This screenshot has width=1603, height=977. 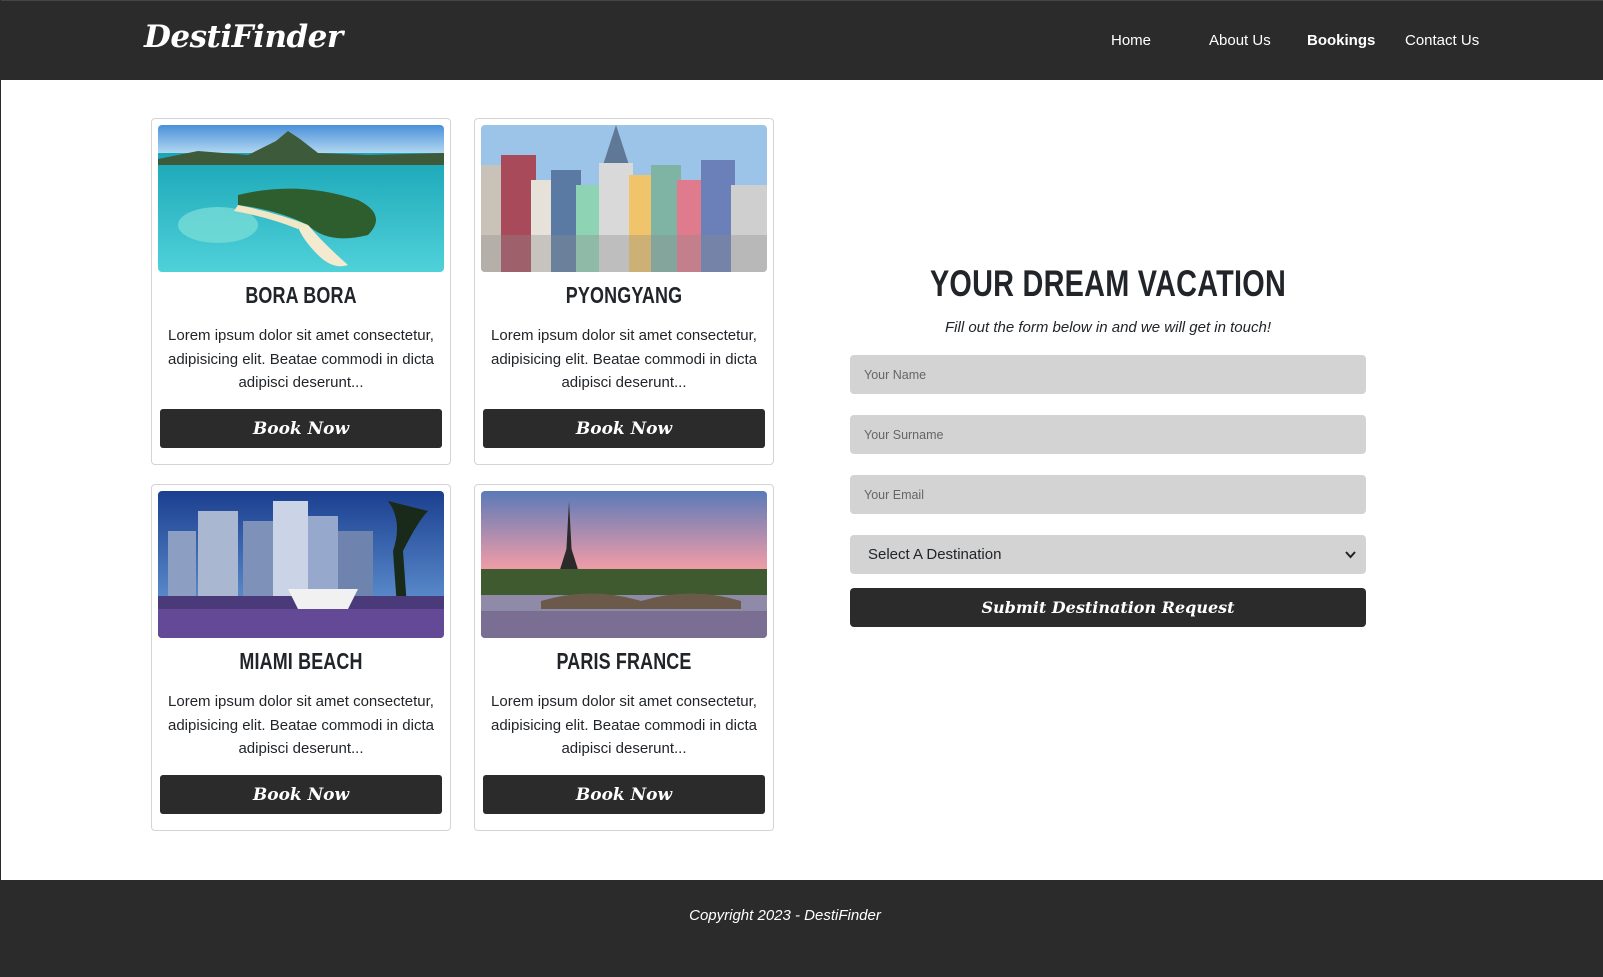 I want to click on footer-copyright: Copyright 2023 - DestiFinder, so click(x=785, y=915).